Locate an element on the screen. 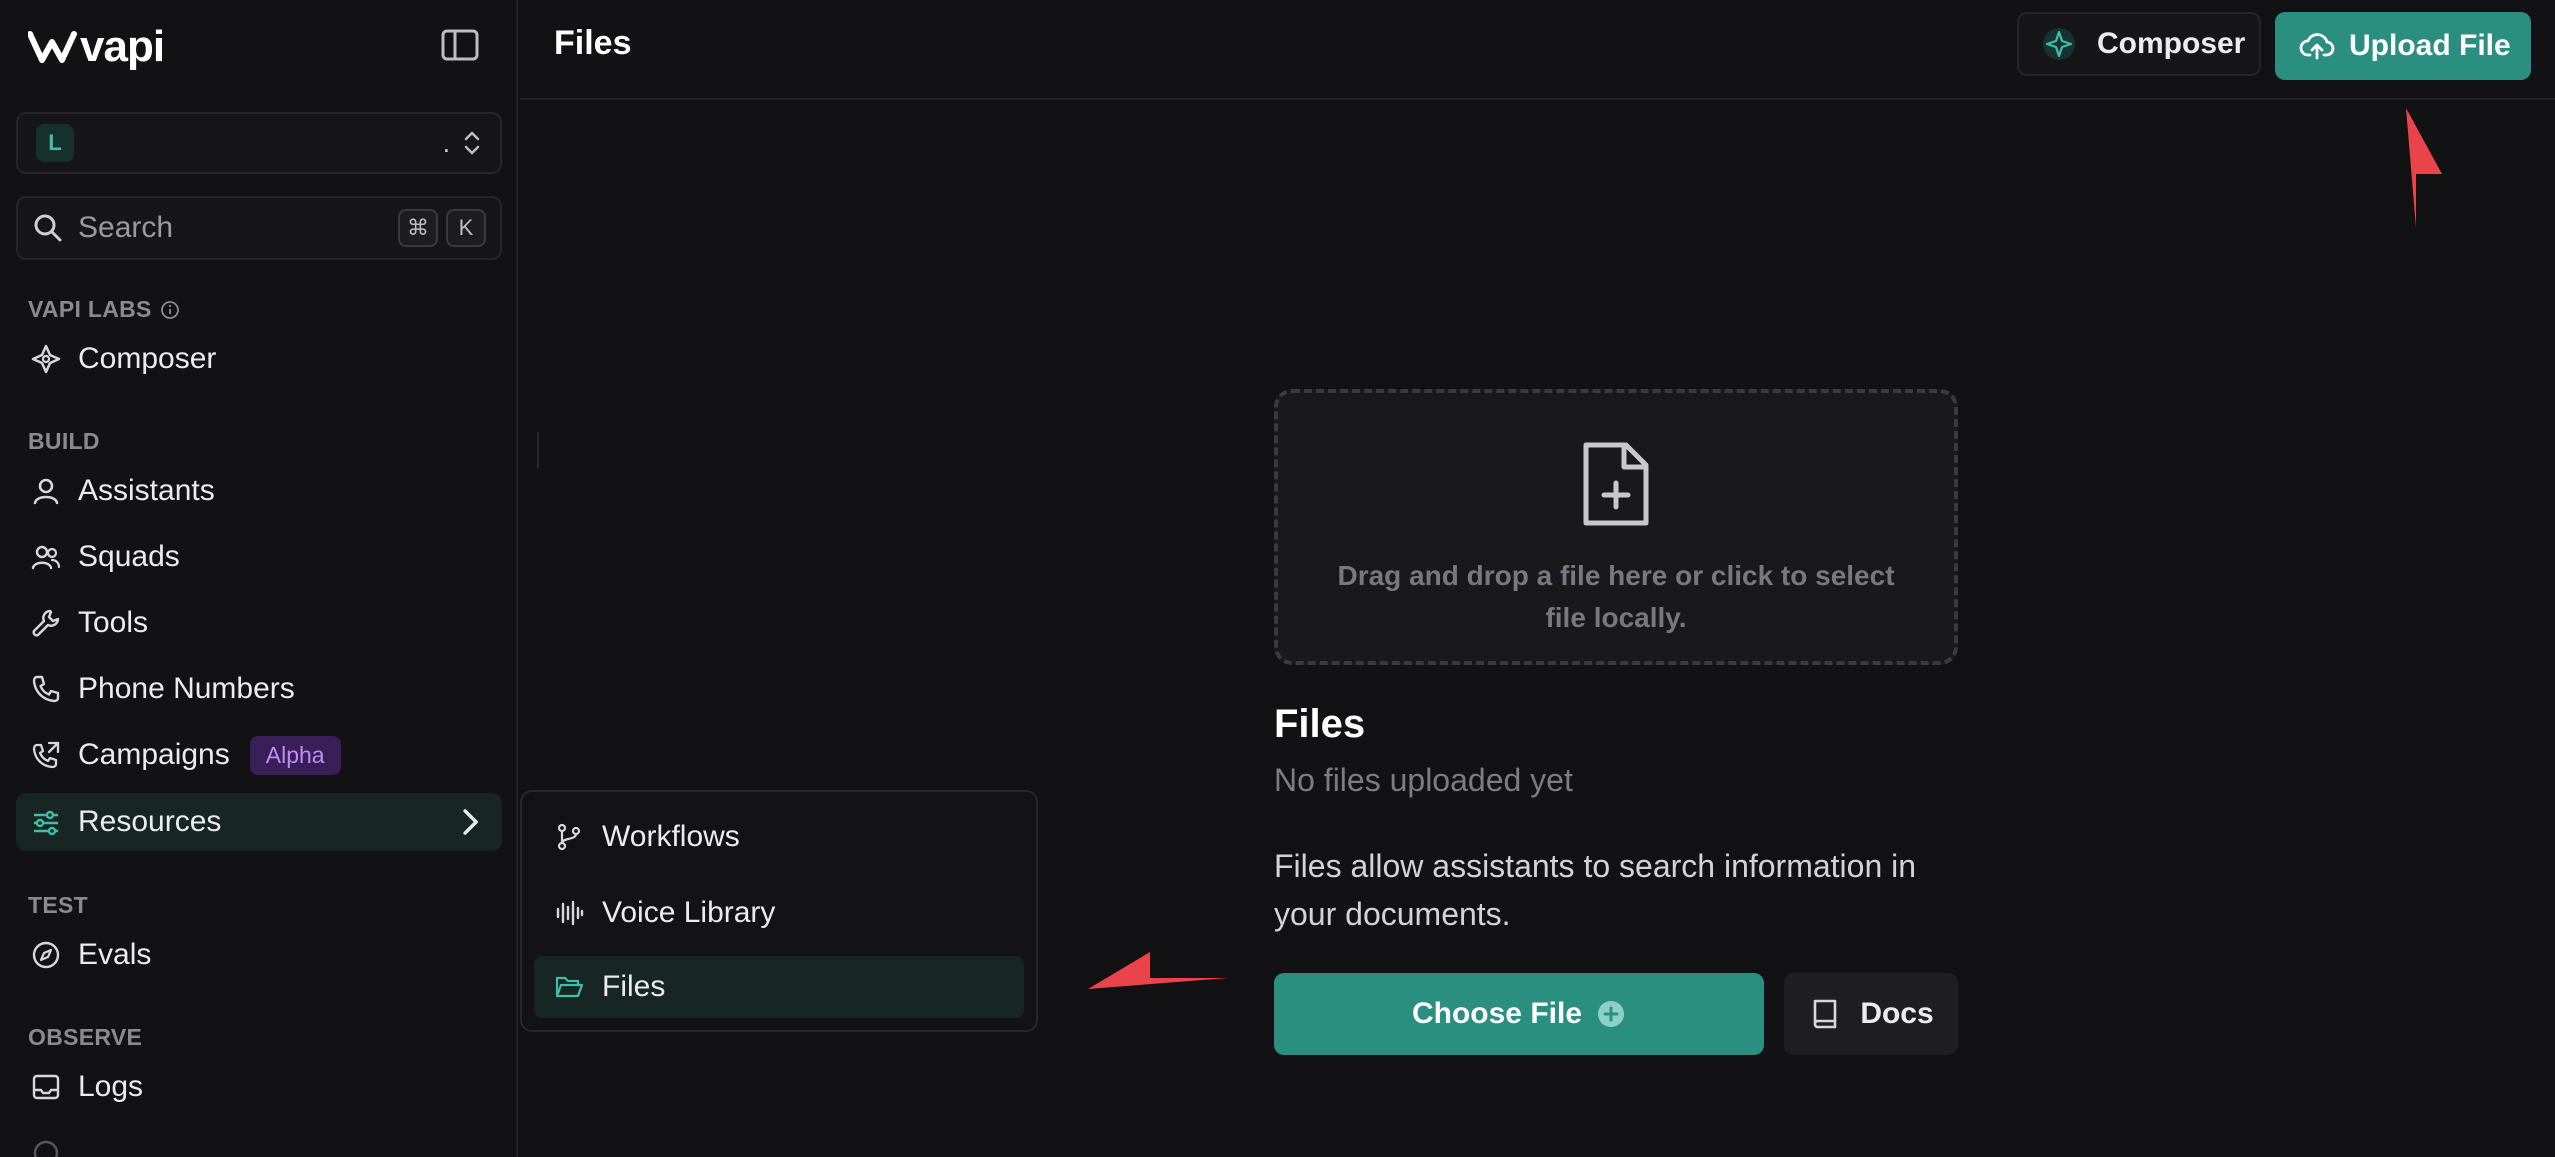 This screenshot has height=1157, width=2555. git-branch-icon is located at coordinates (569, 837).